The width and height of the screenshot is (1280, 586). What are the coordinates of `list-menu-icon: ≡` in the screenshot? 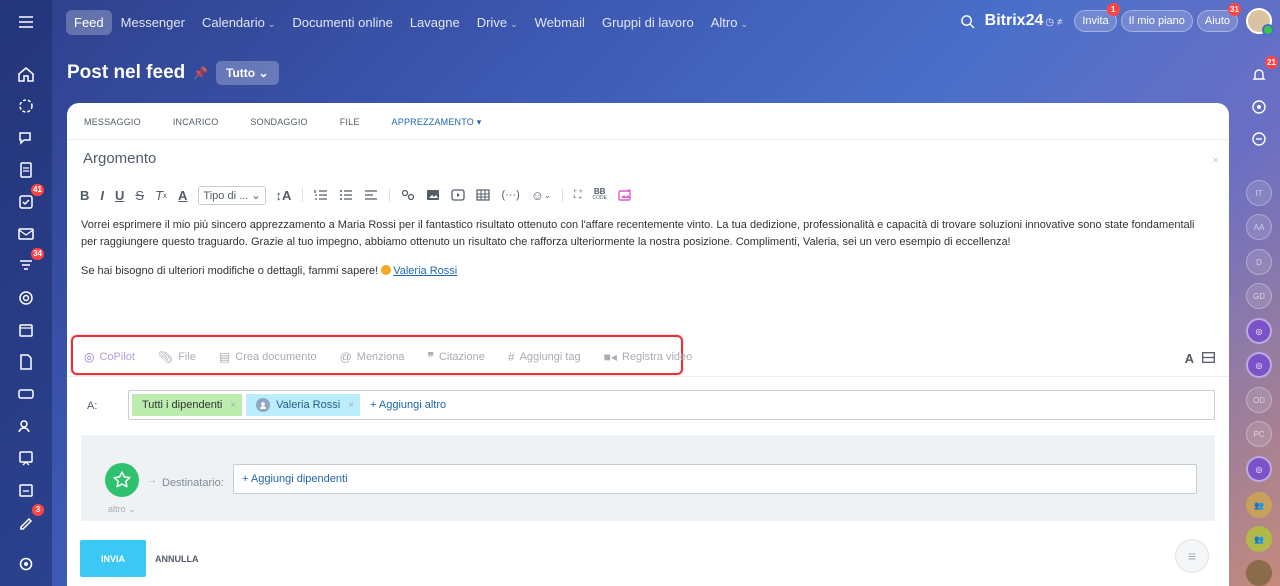 It's located at (1192, 556).